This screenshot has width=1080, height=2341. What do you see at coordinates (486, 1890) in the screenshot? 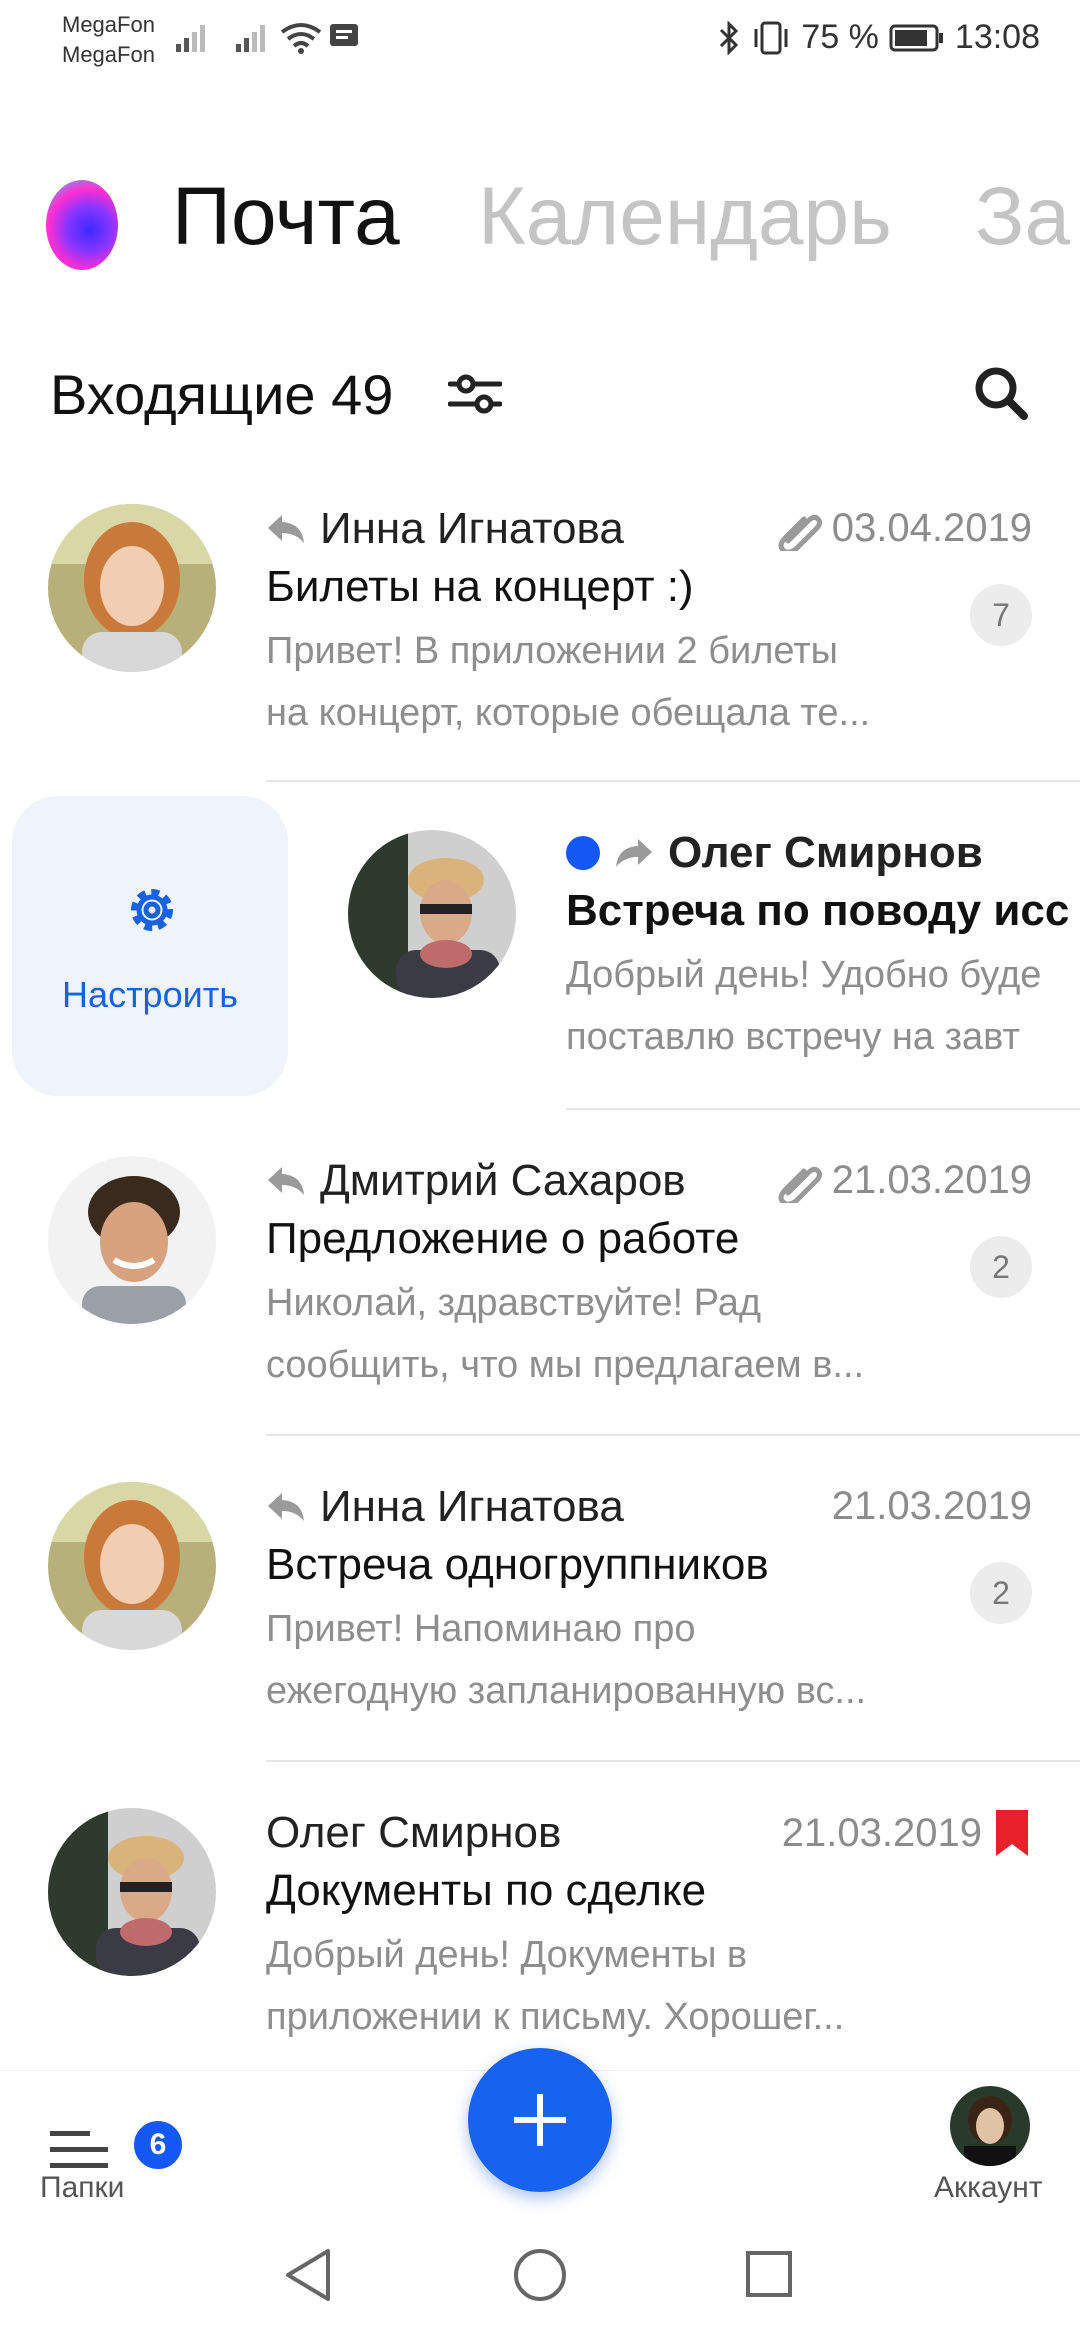
I see `email-subject: Документы по сделке` at bounding box center [486, 1890].